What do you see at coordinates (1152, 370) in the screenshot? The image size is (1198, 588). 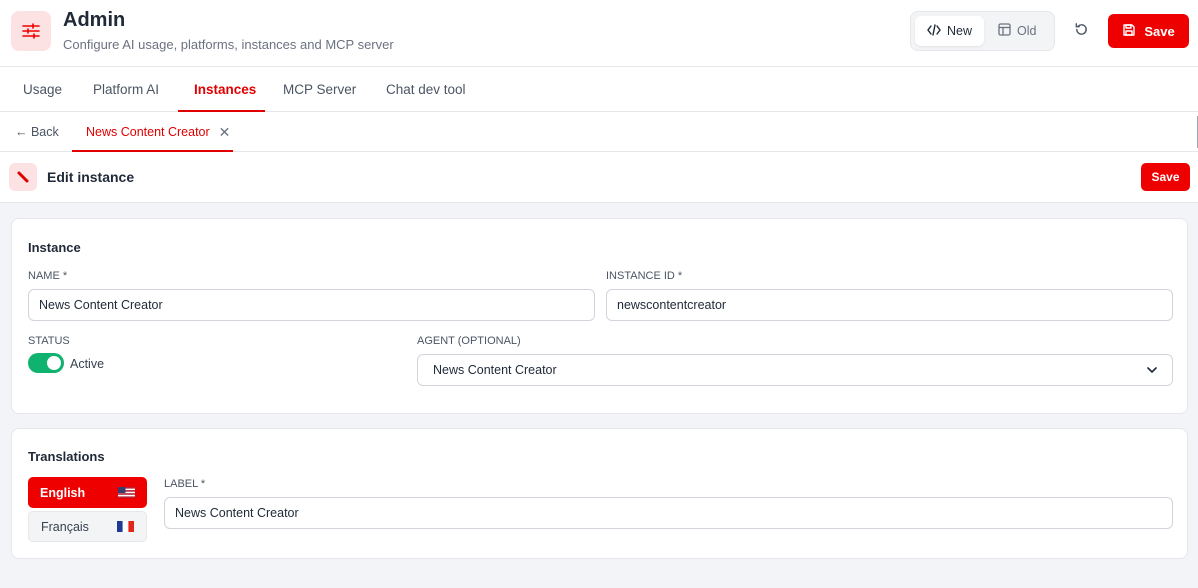 I see `chevron-down-icon` at bounding box center [1152, 370].